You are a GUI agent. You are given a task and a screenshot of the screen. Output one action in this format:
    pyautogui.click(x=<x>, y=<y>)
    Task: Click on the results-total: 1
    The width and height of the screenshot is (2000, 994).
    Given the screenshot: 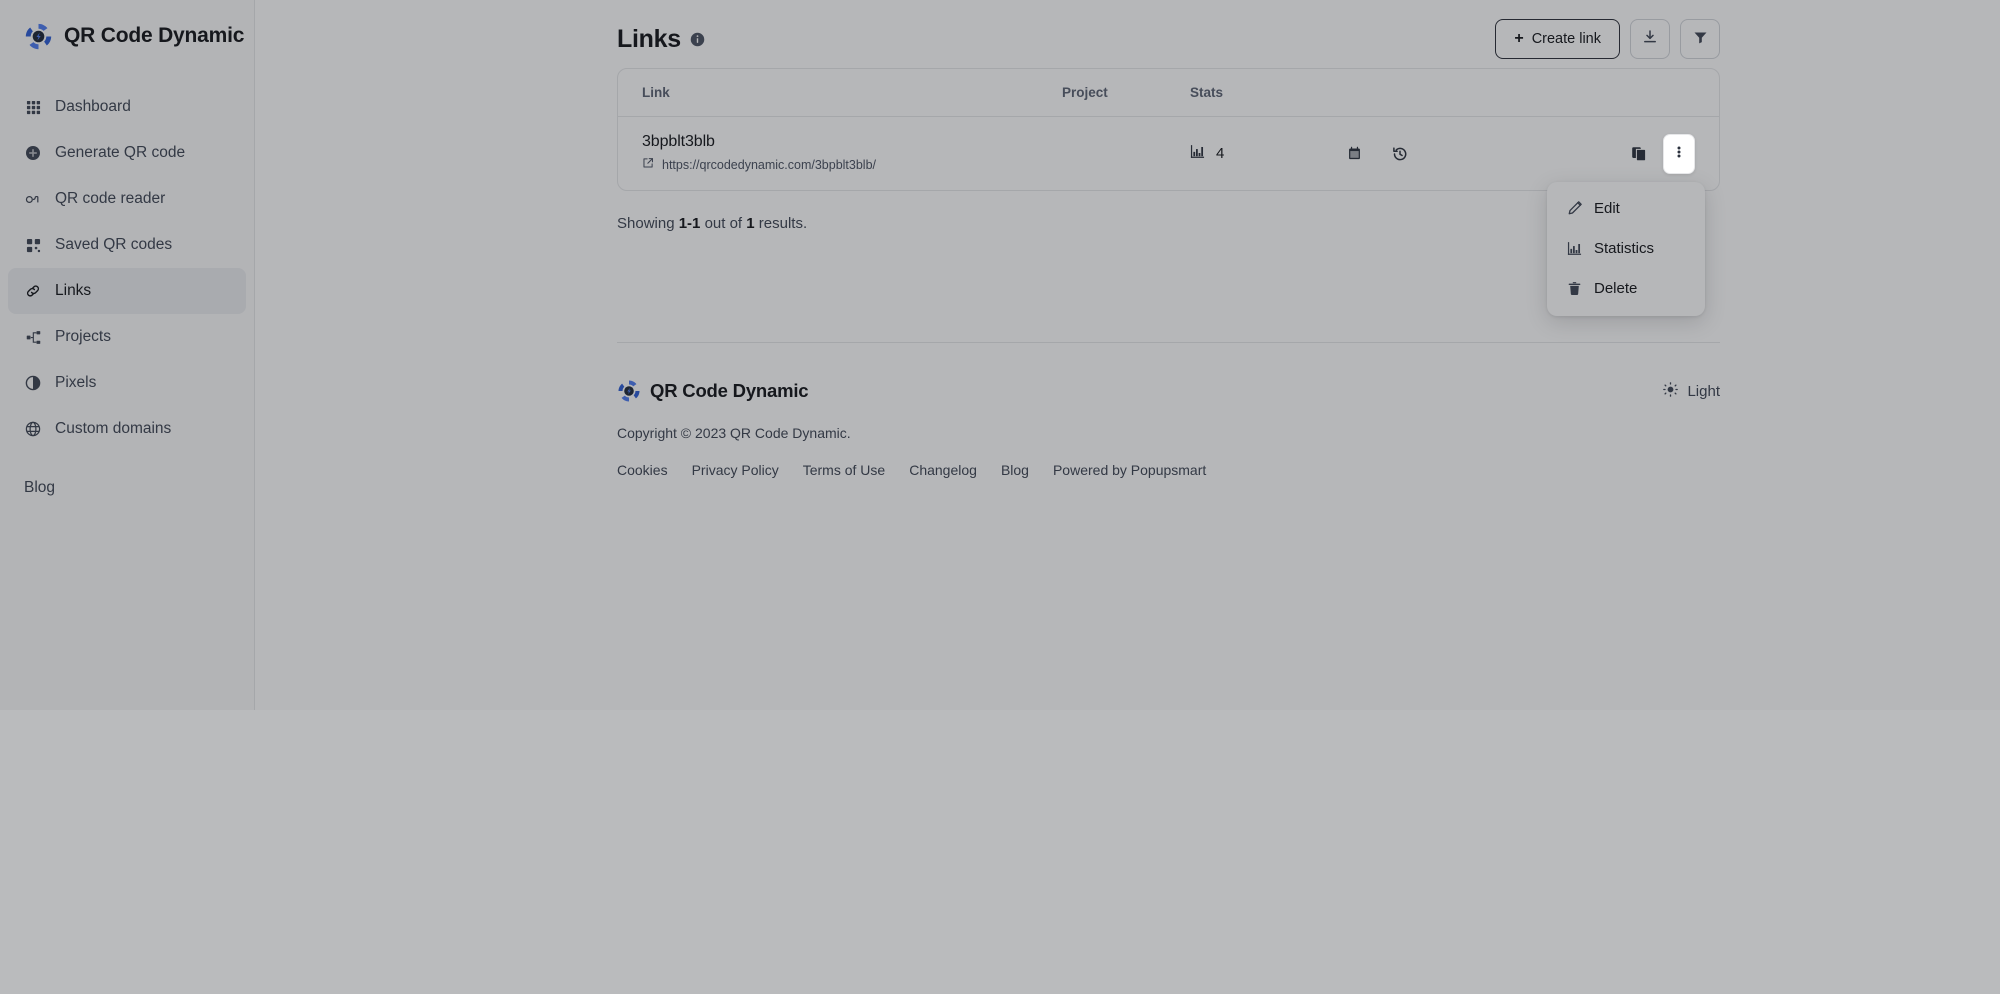 What is the action you would take?
    pyautogui.click(x=750, y=223)
    